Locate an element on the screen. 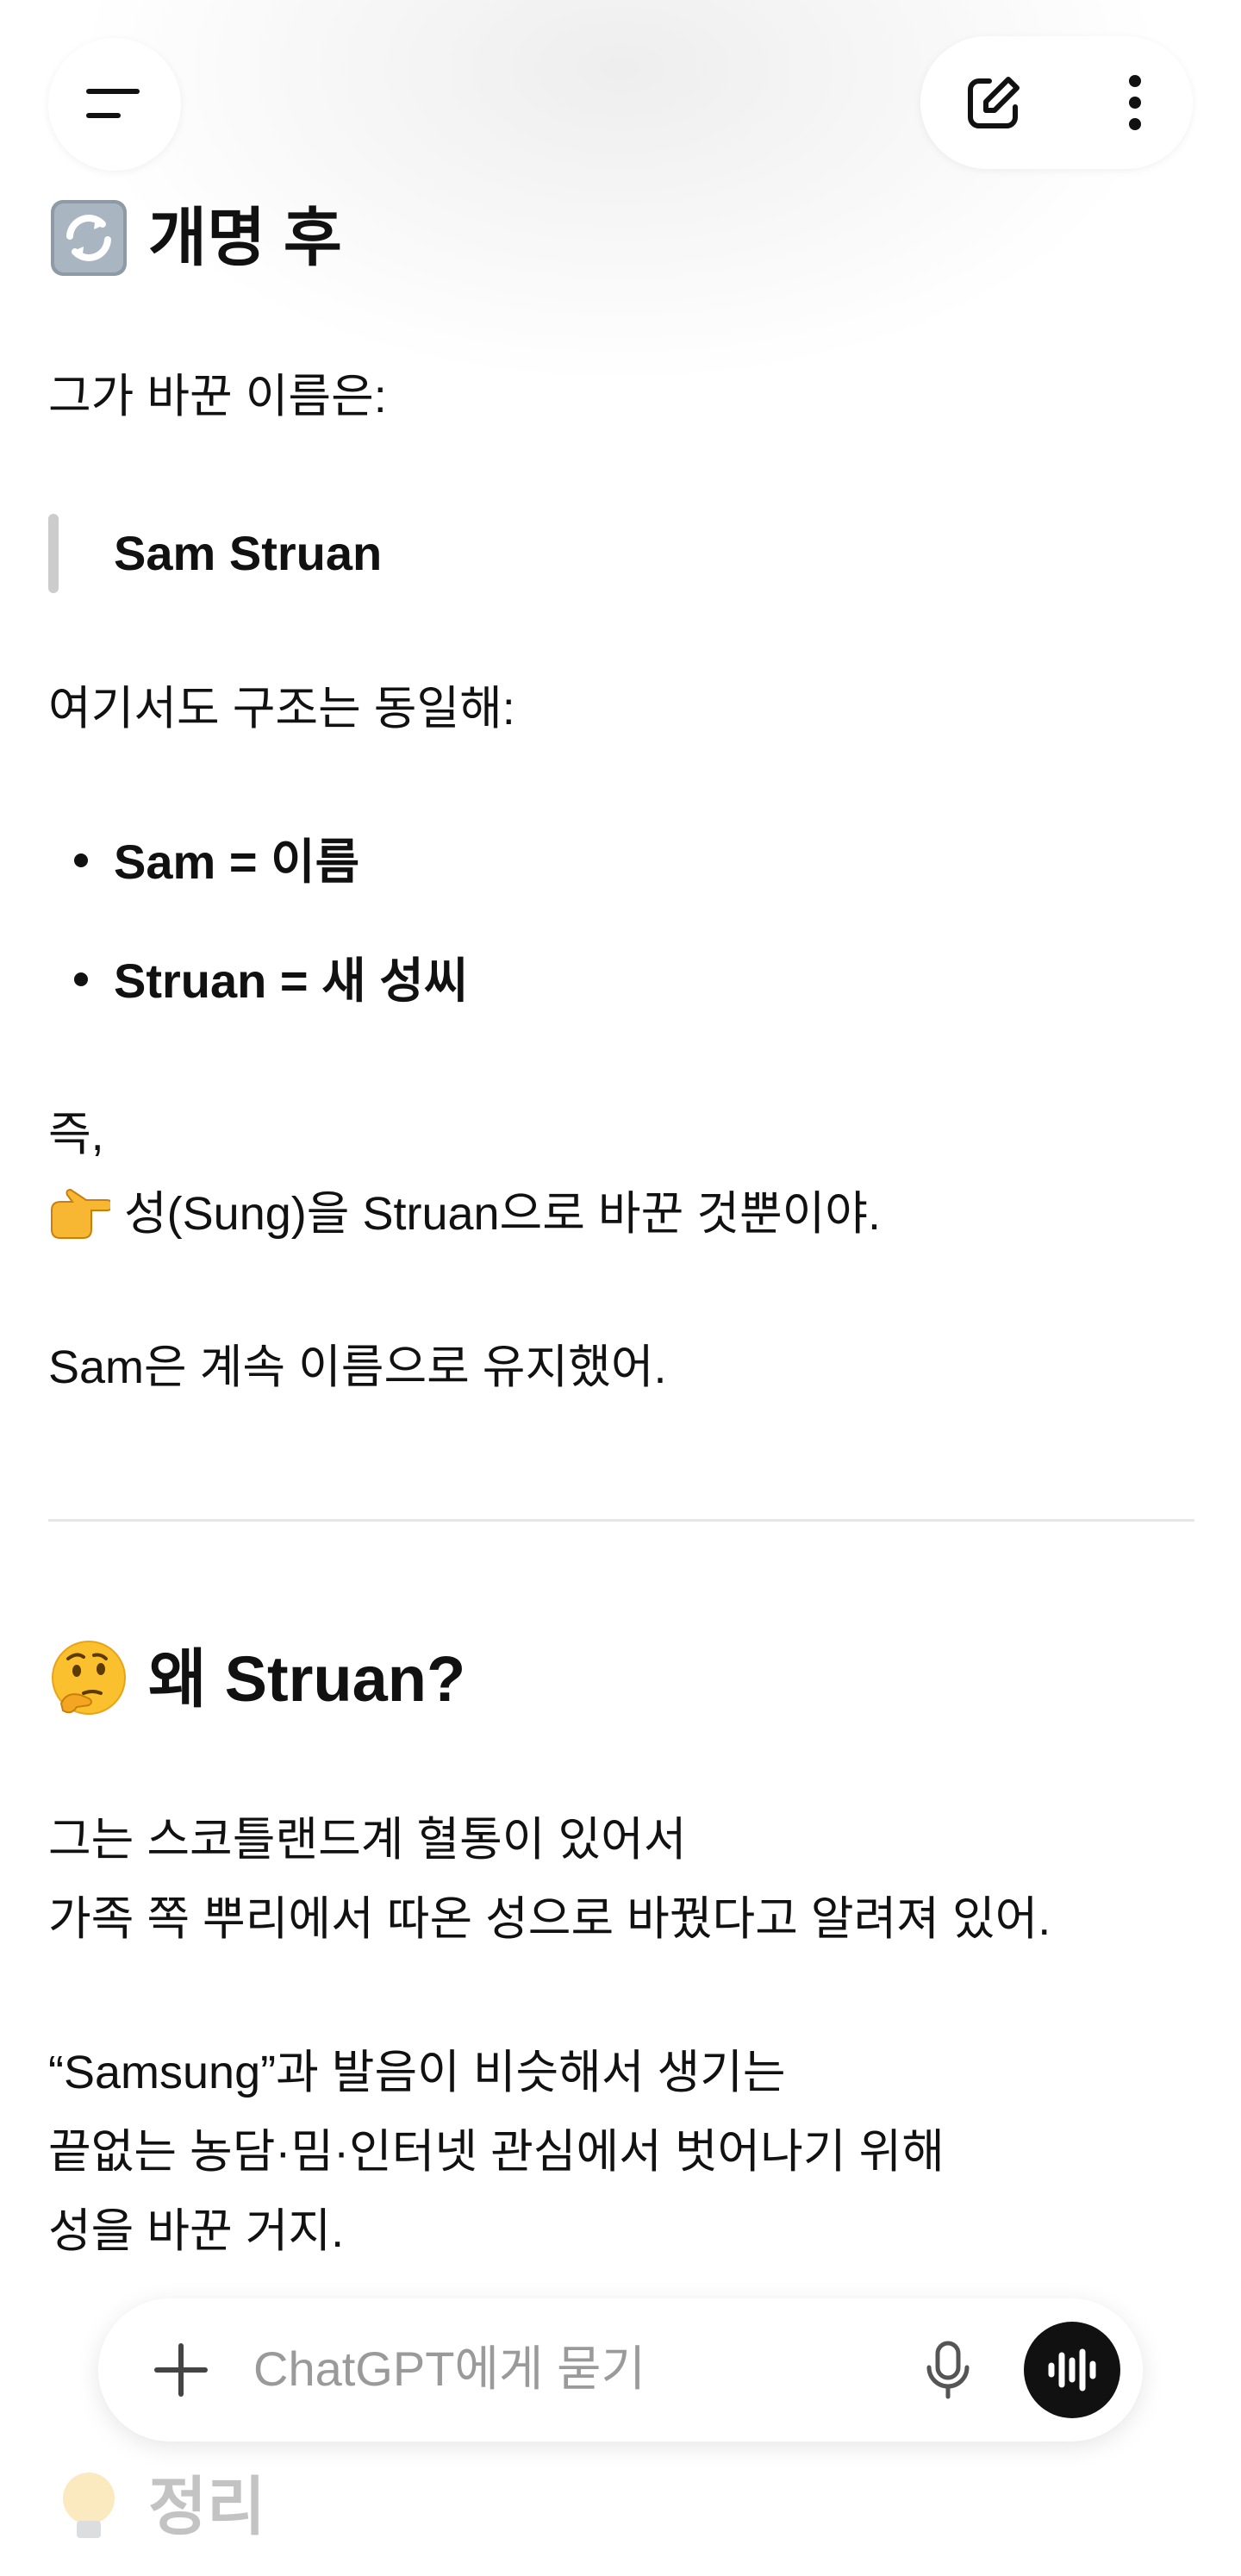  paragraph: 성(Sung)을 Struan으로 바꾼 것뿐이야. is located at coordinates (465, 1214).